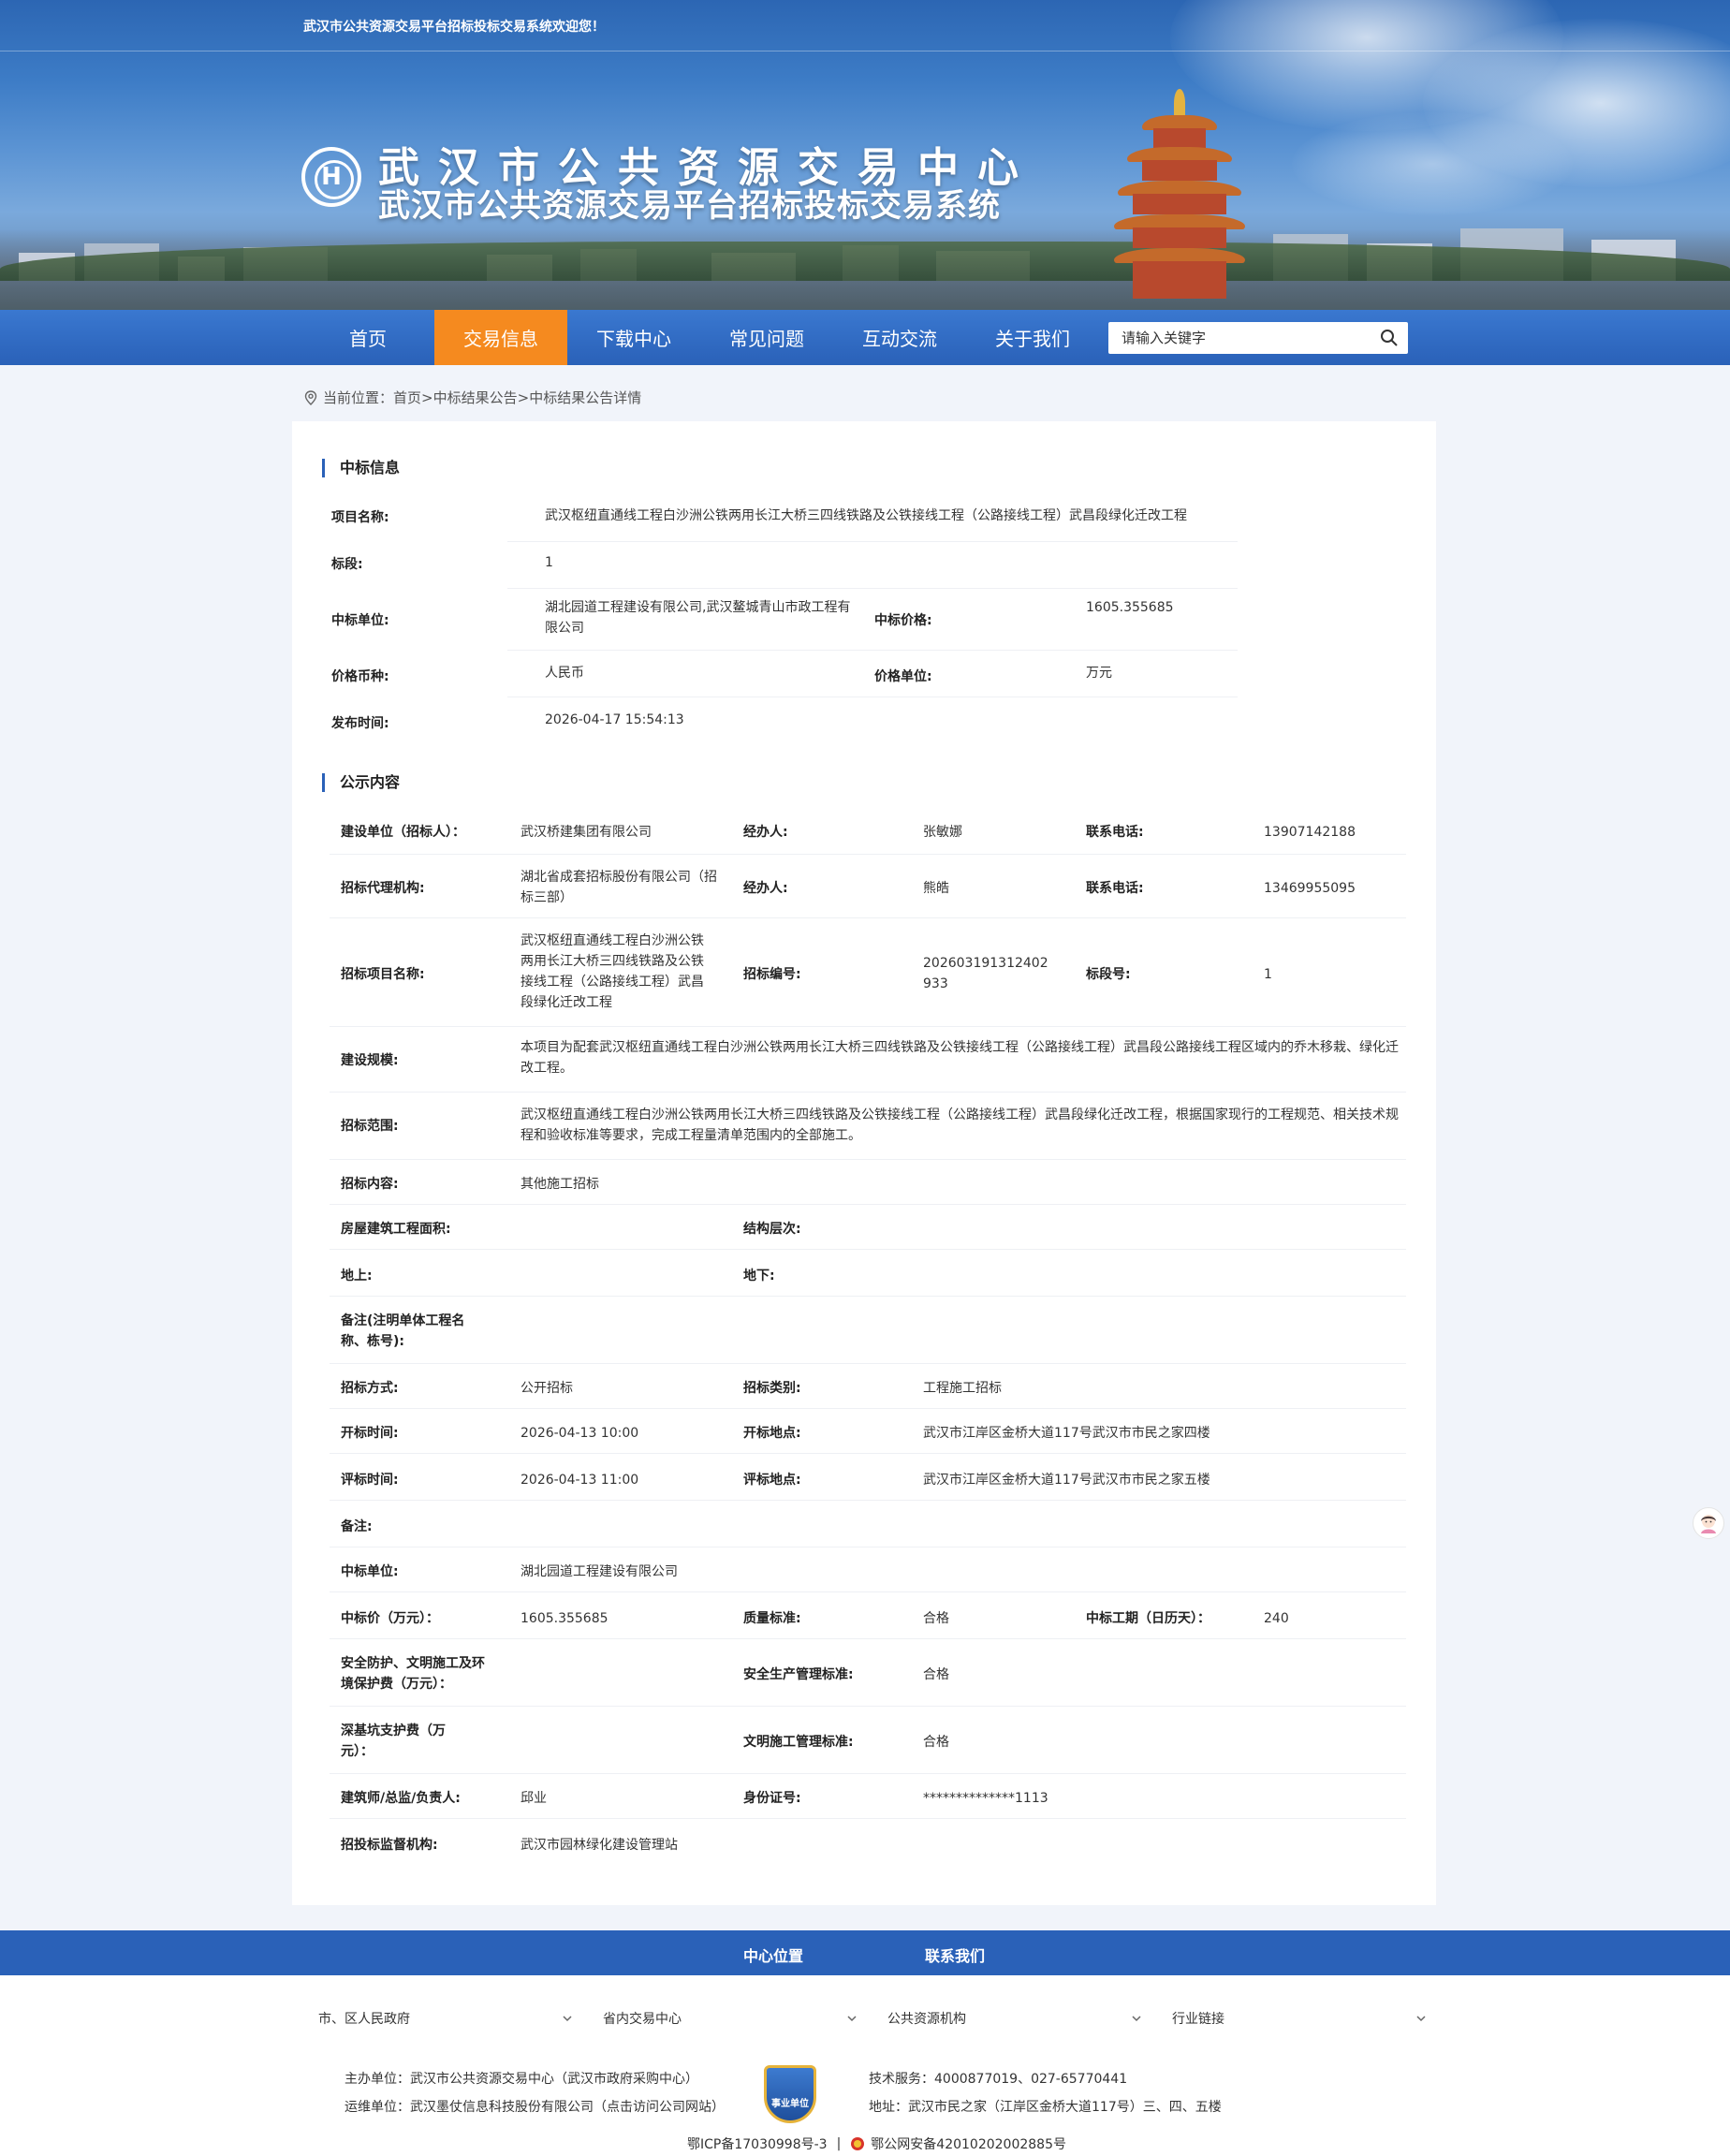 The width and height of the screenshot is (1730, 2156). I want to click on open-place-label: 开标地点:, so click(772, 1433).